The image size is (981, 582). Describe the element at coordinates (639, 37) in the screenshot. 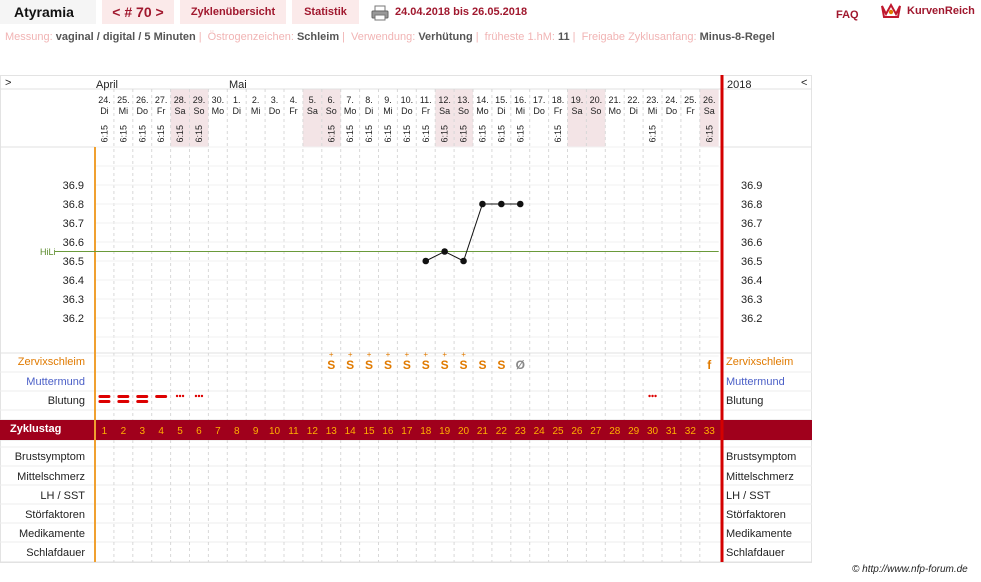

I see `label-freigabe: Freigabe Zyklusanfang:` at that location.